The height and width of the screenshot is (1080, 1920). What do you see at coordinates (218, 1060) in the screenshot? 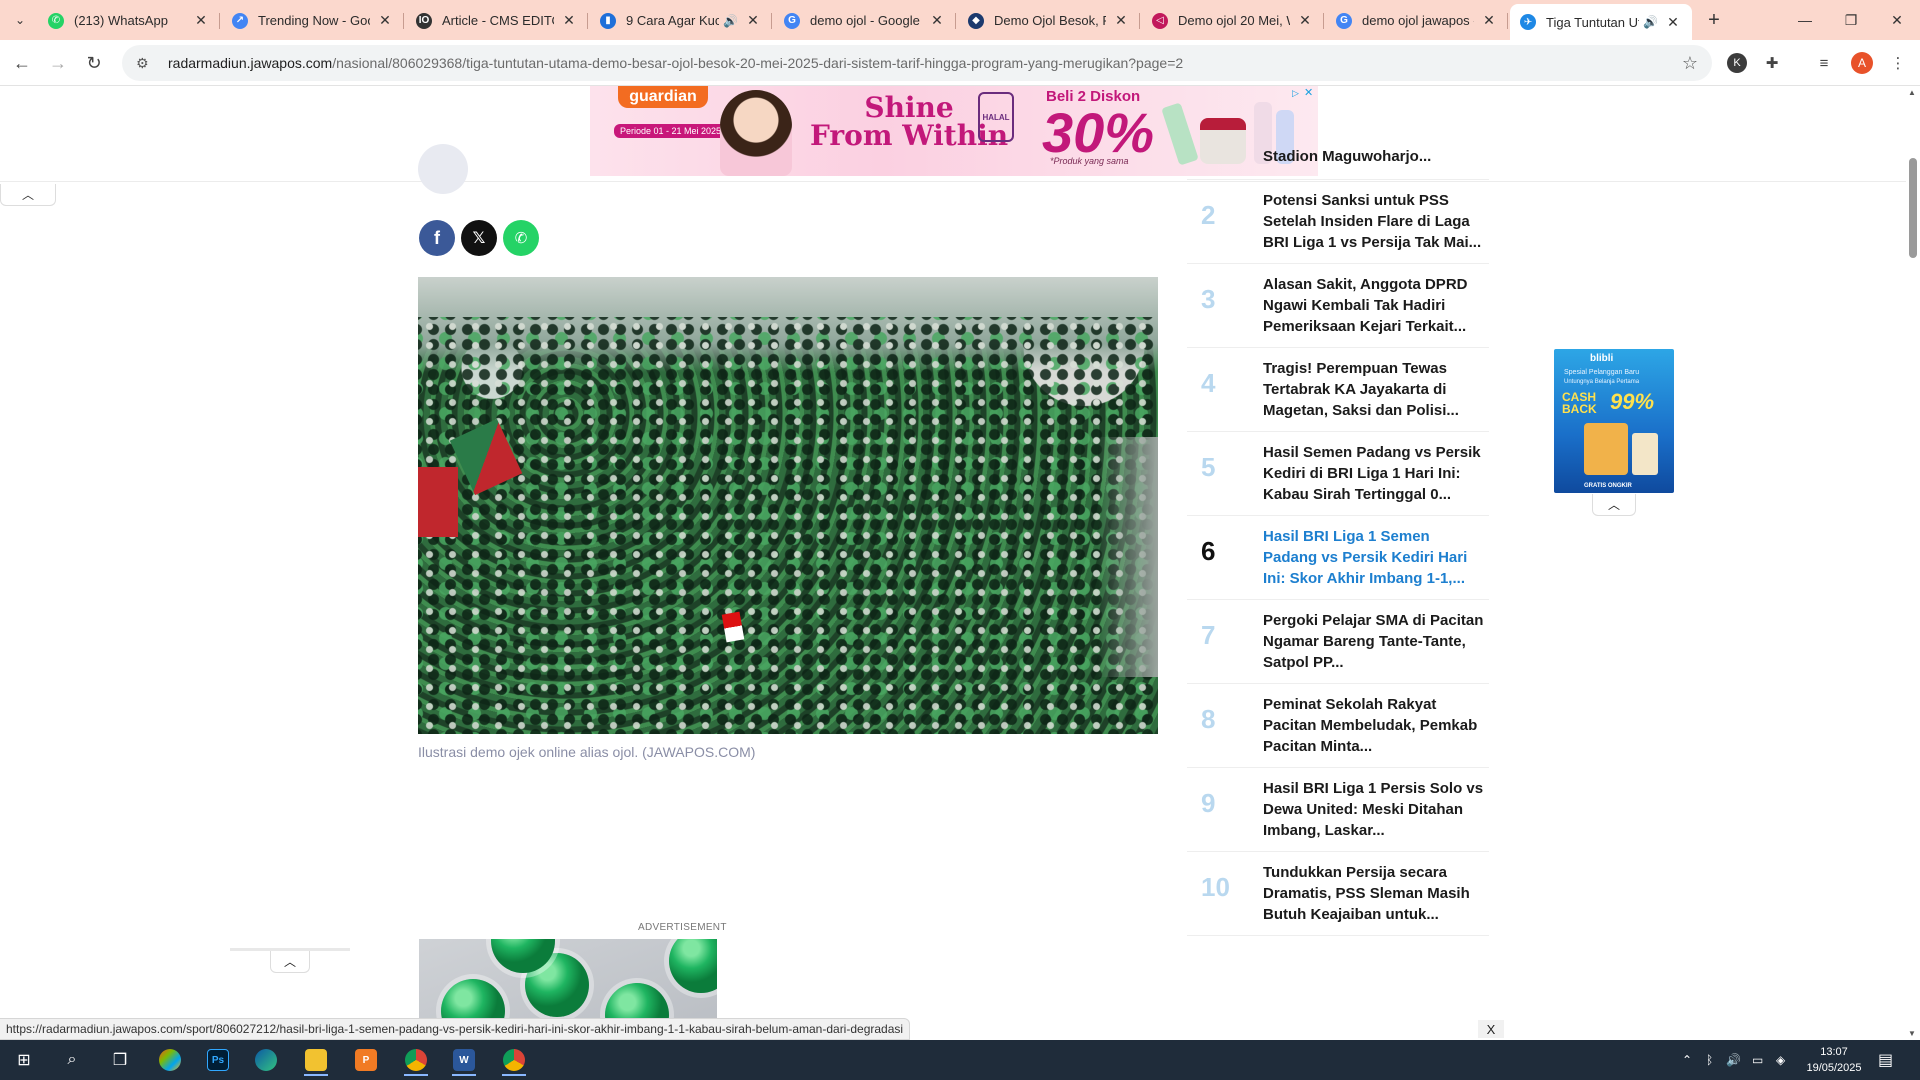
I see `photoshop-icon: Ps` at bounding box center [218, 1060].